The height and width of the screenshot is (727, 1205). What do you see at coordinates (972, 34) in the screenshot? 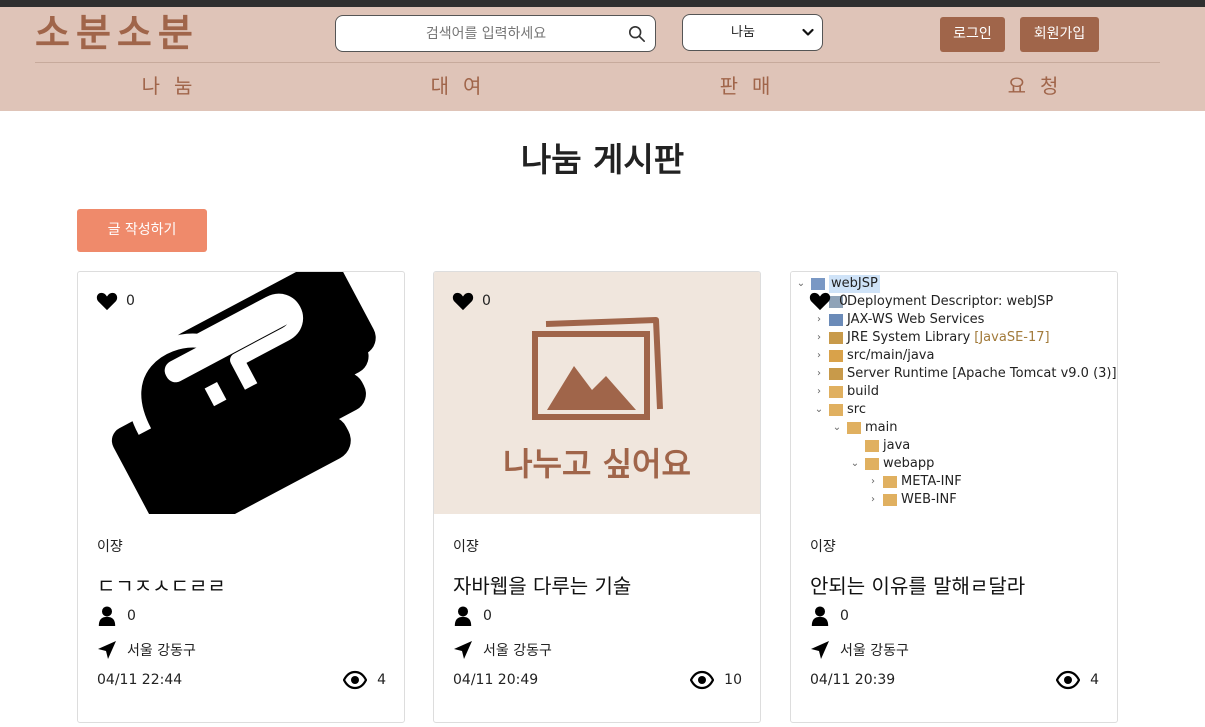
I see `login-button: 로그인` at bounding box center [972, 34].